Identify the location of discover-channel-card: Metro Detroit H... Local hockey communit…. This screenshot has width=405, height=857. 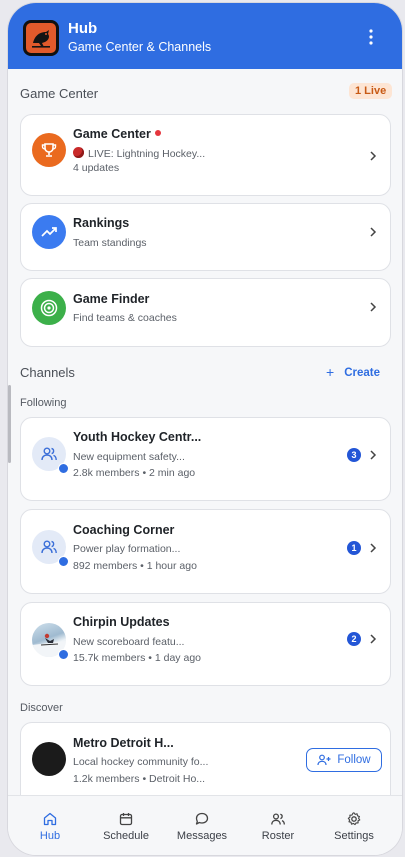
(205, 758).